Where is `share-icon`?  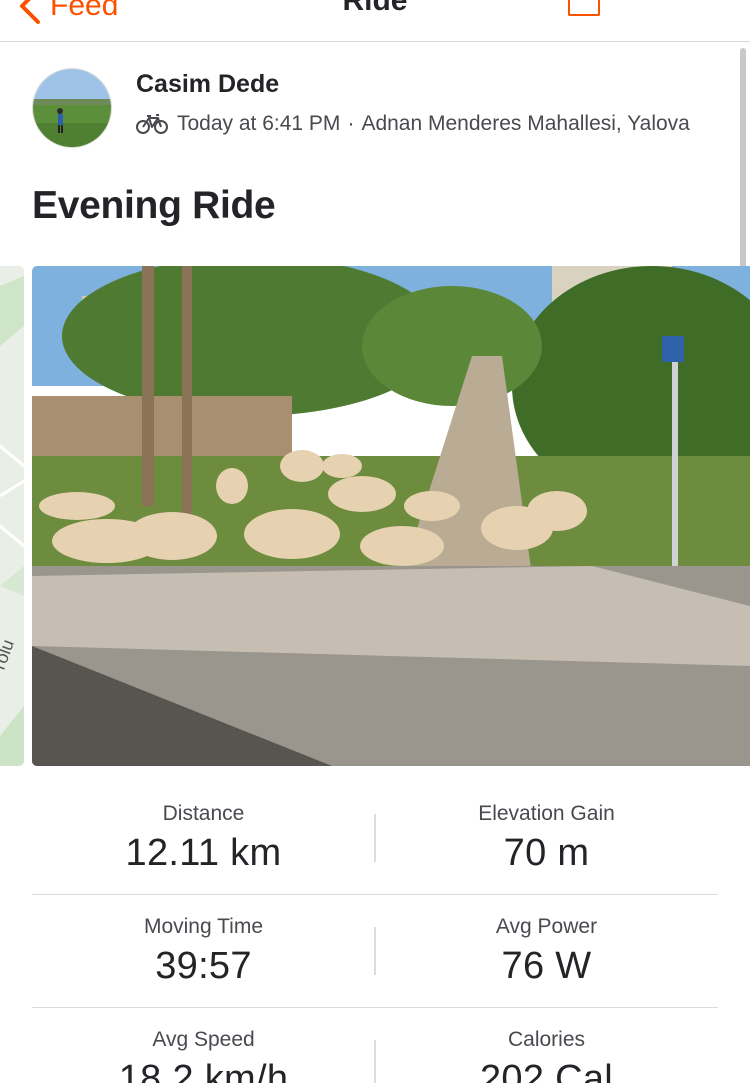 share-icon is located at coordinates (584, 8).